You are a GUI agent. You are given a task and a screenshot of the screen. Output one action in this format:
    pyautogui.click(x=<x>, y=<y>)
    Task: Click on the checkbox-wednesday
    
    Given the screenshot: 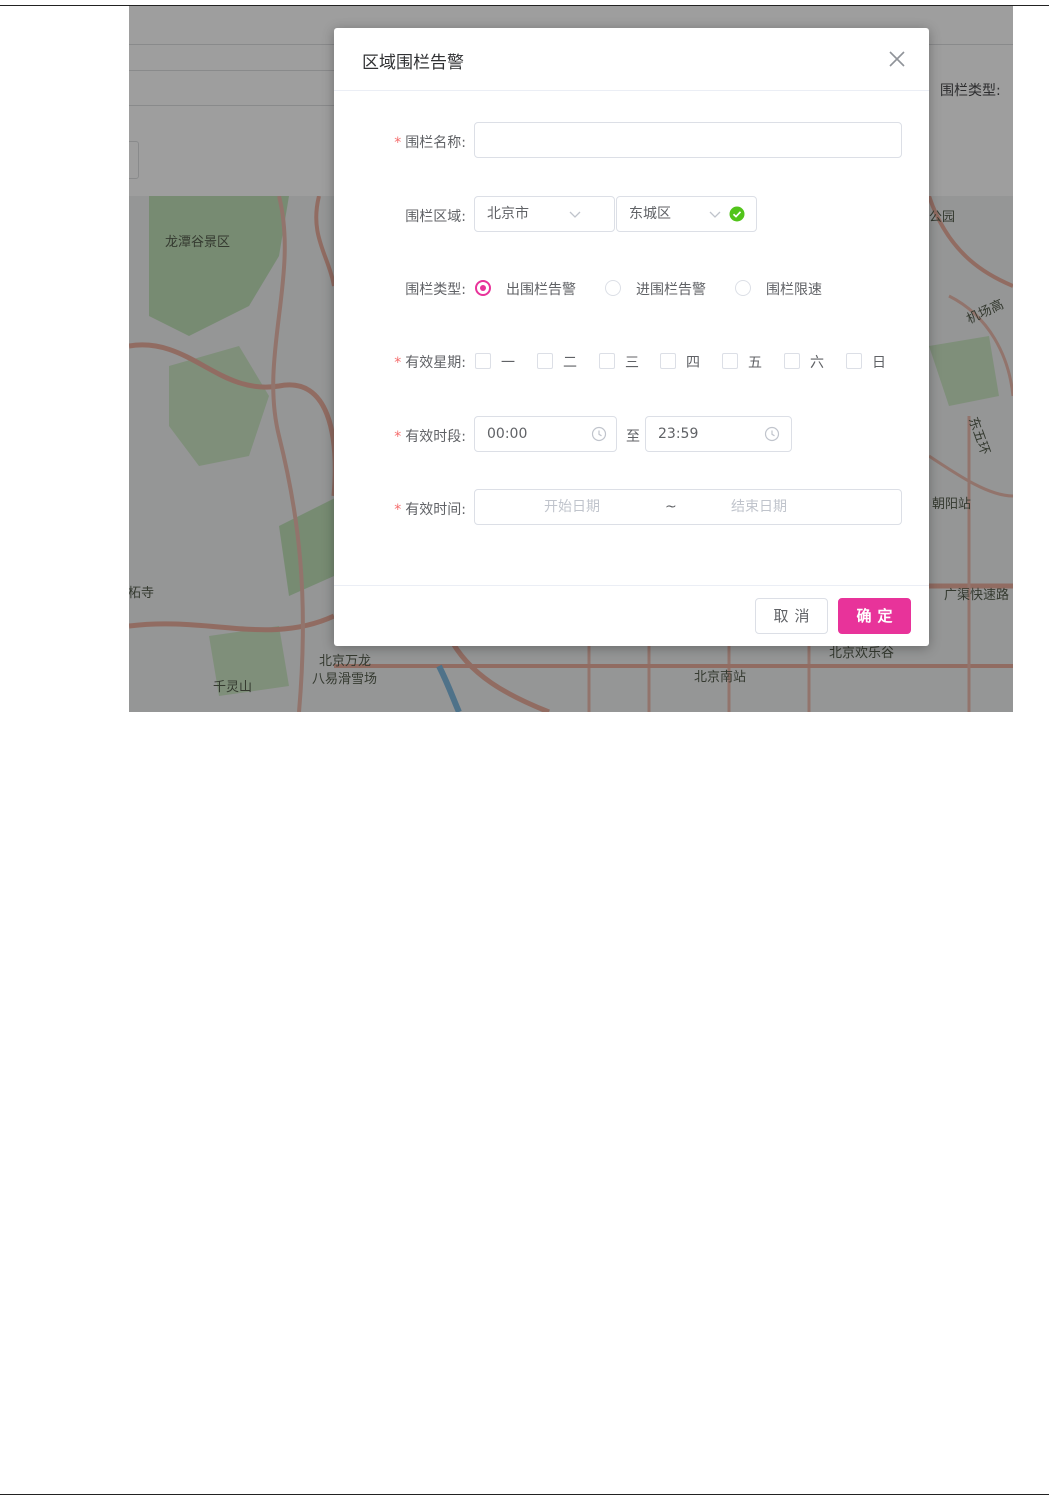 What is the action you would take?
    pyautogui.click(x=607, y=361)
    